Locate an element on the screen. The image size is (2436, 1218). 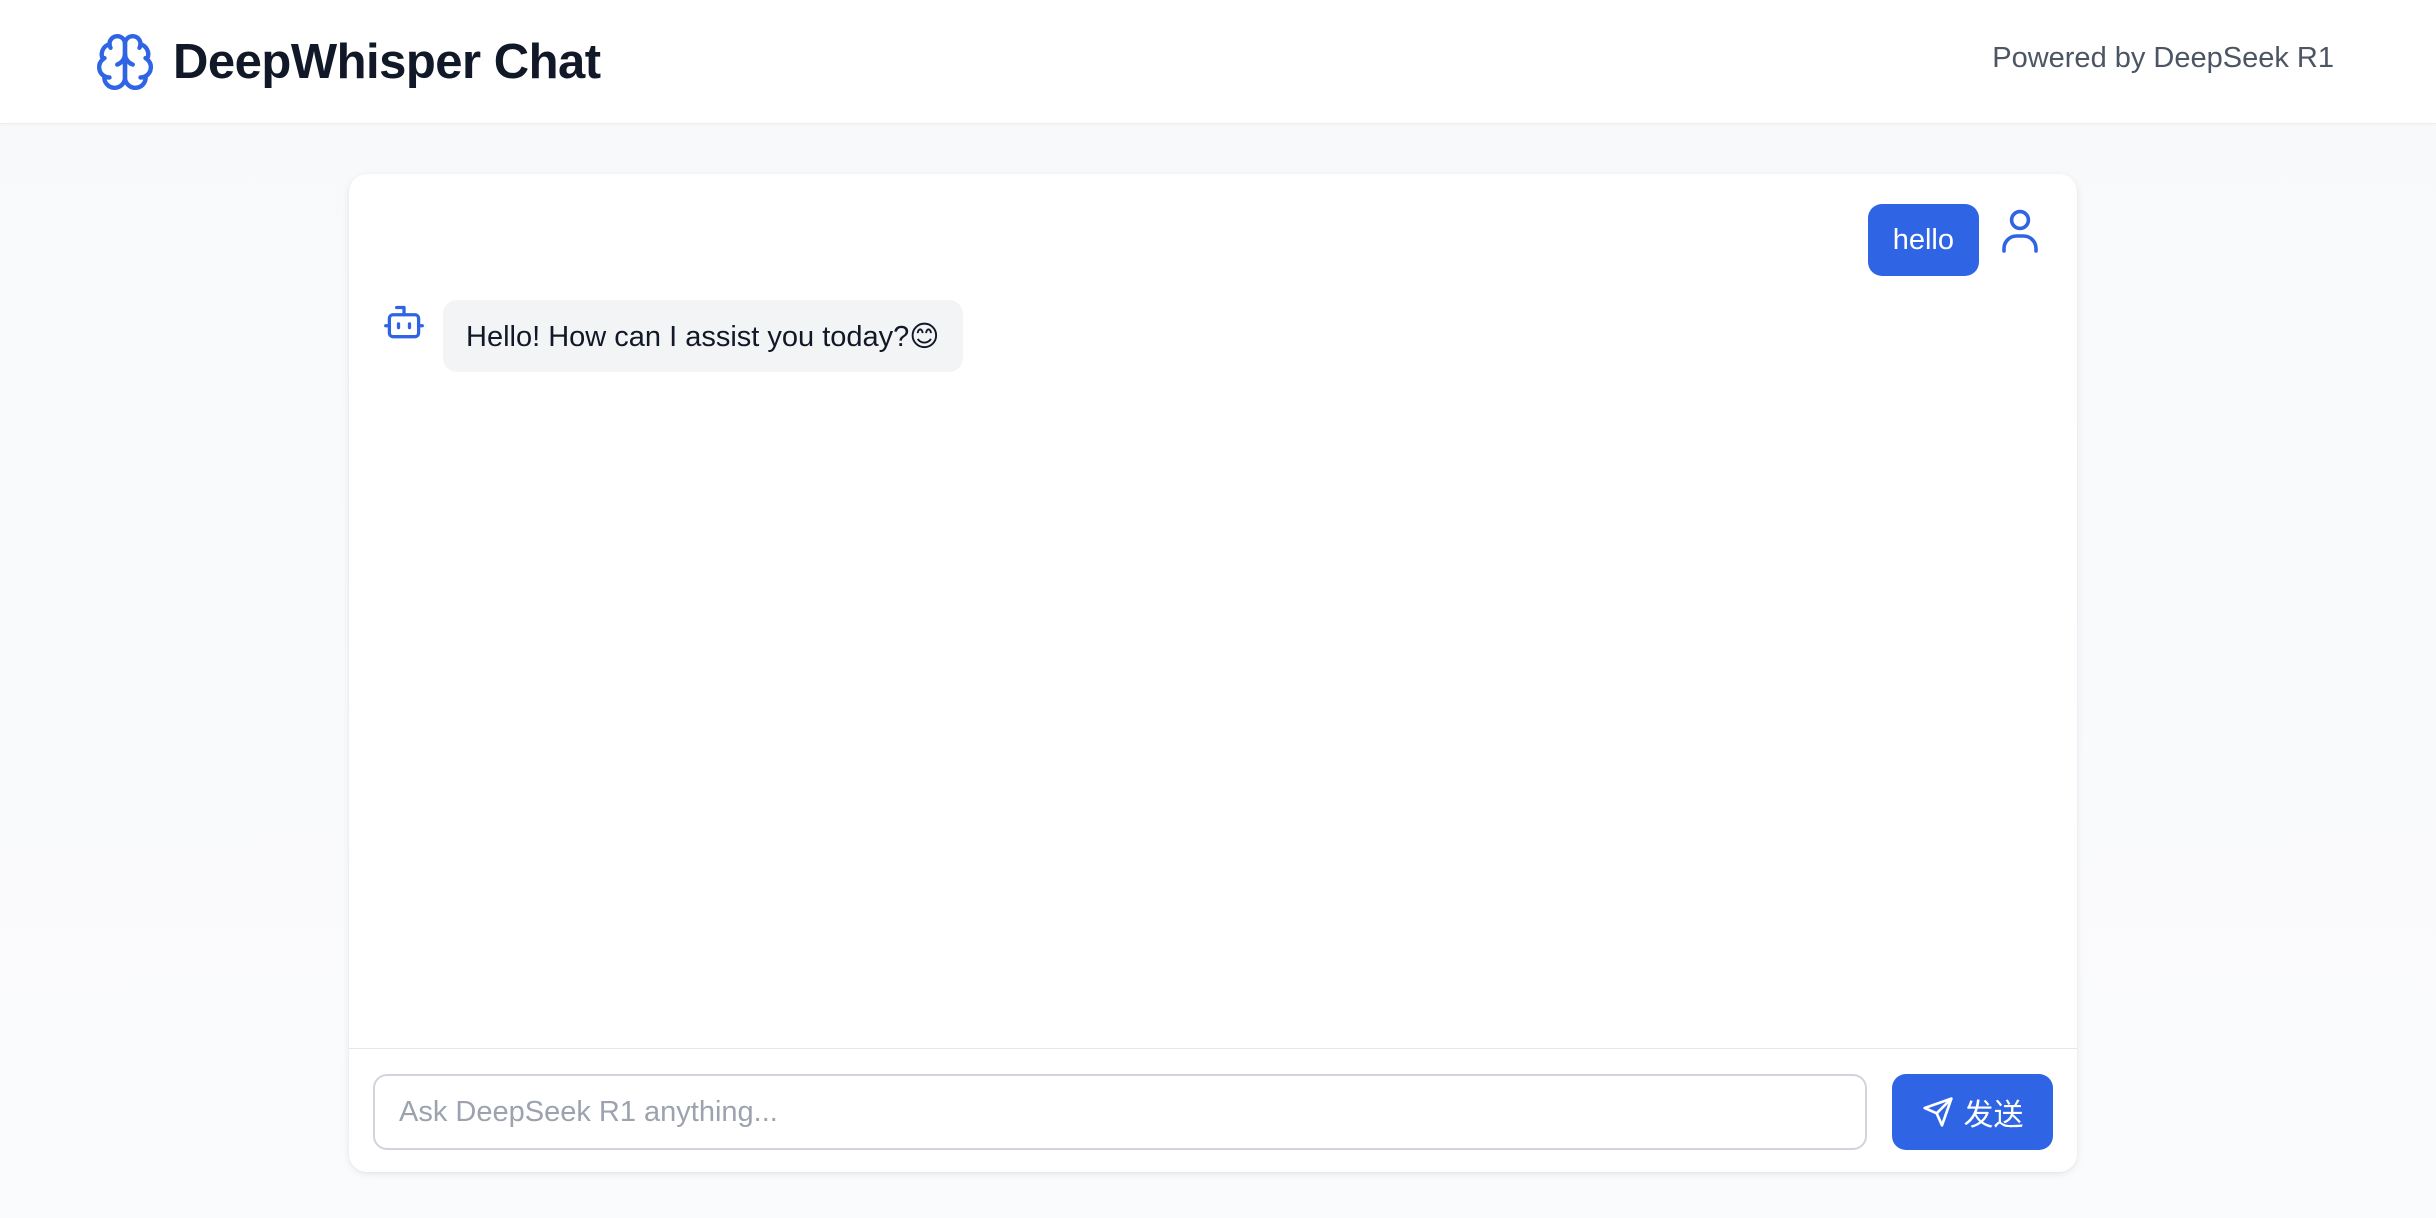
user-icon is located at coordinates (2020, 231).